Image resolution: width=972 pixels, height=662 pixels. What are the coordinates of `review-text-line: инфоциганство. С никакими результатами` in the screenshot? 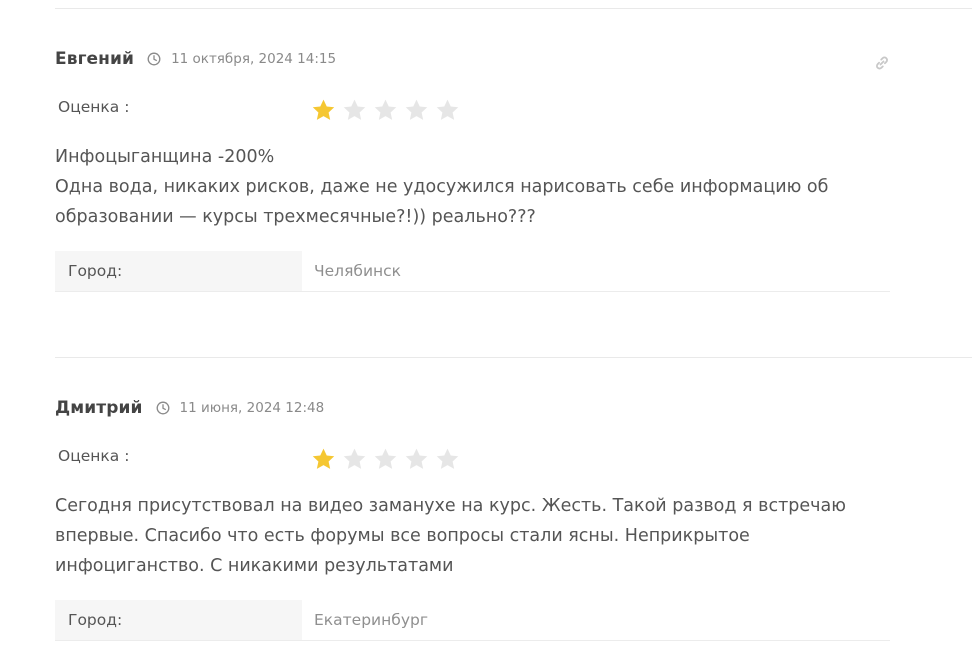 It's located at (254, 566).